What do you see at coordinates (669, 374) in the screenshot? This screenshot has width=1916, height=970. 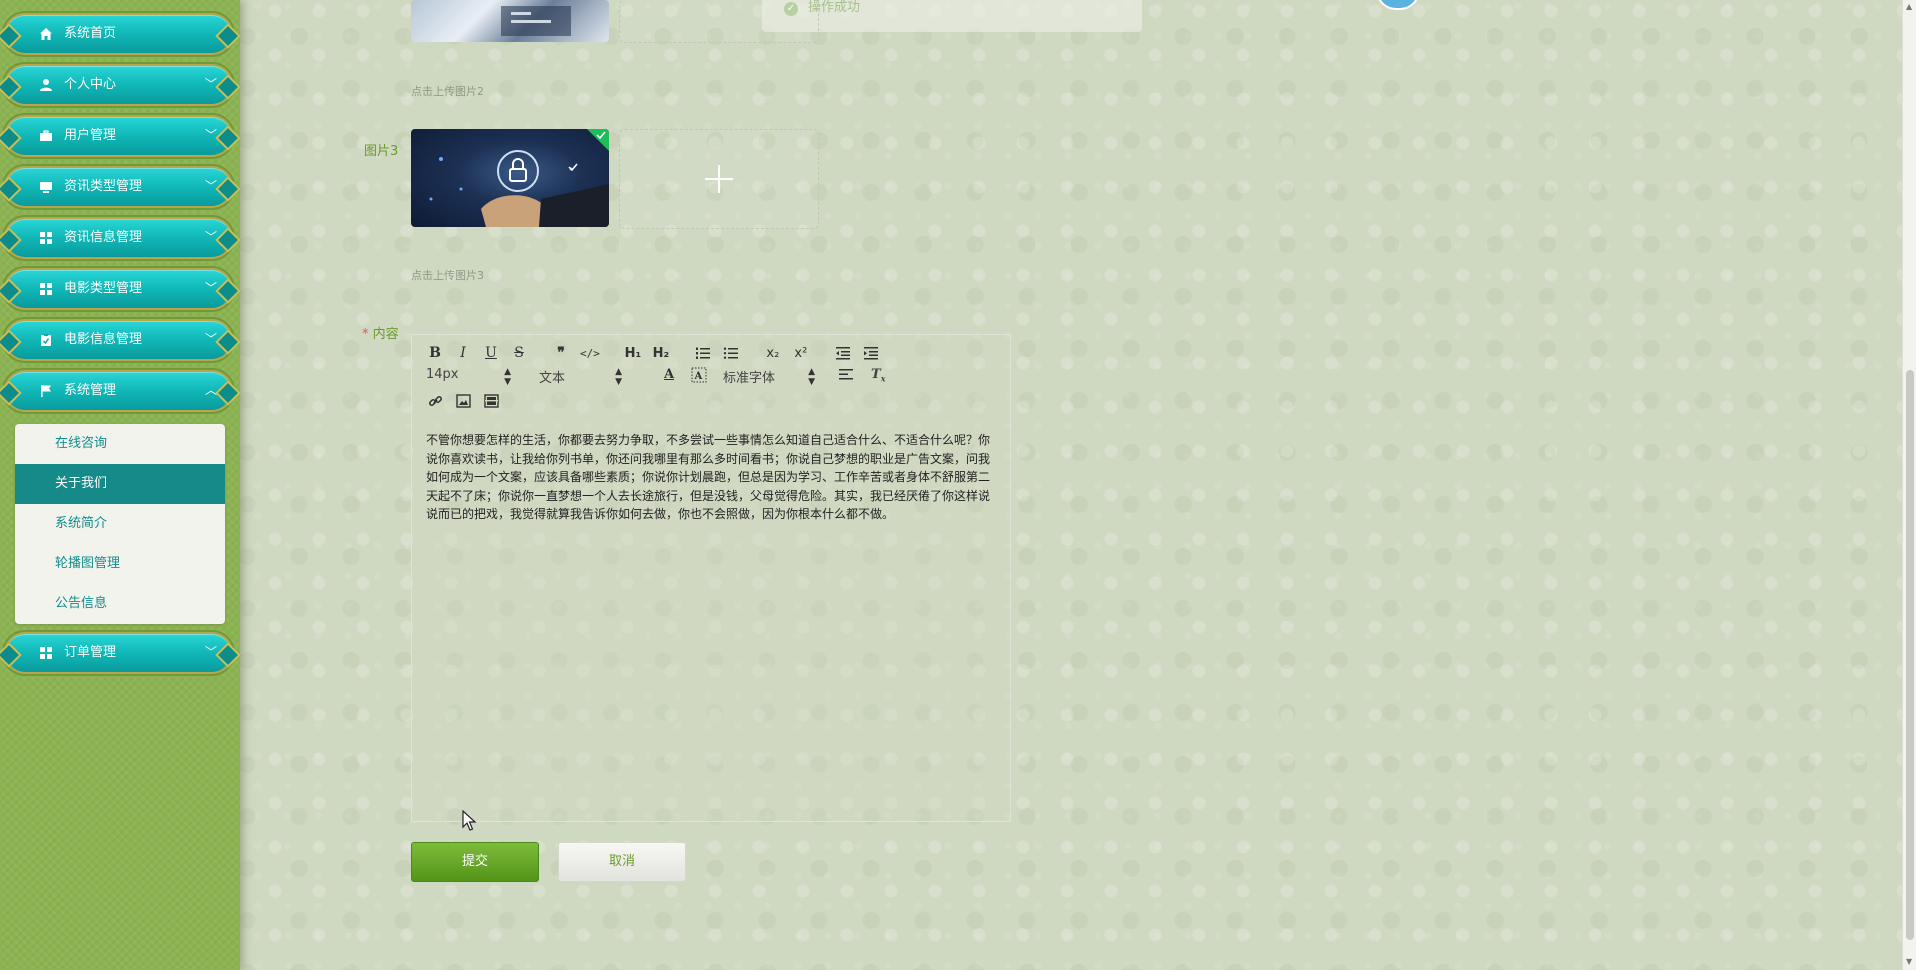 I see `font-color-icon: A` at bounding box center [669, 374].